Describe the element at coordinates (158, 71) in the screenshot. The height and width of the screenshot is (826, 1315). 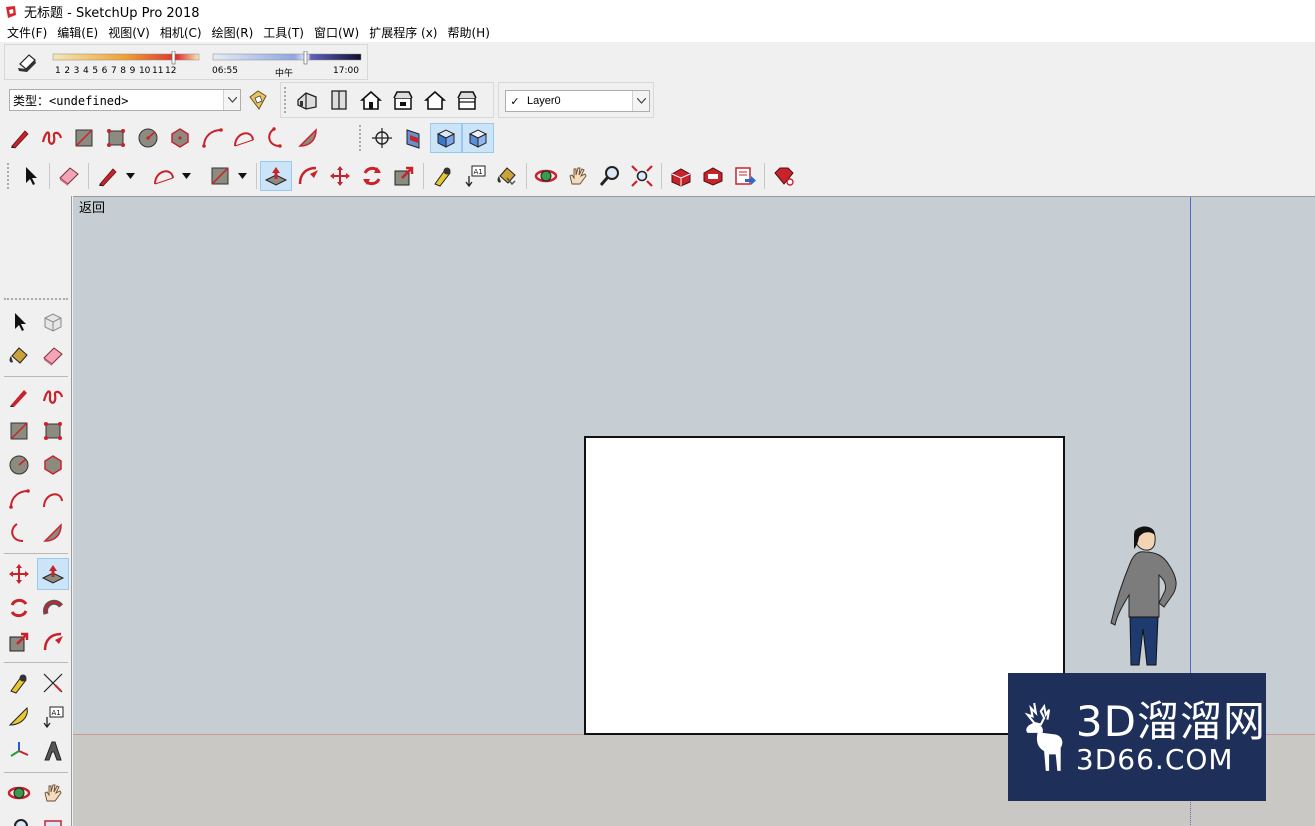
I see `month-tick: 11` at that location.